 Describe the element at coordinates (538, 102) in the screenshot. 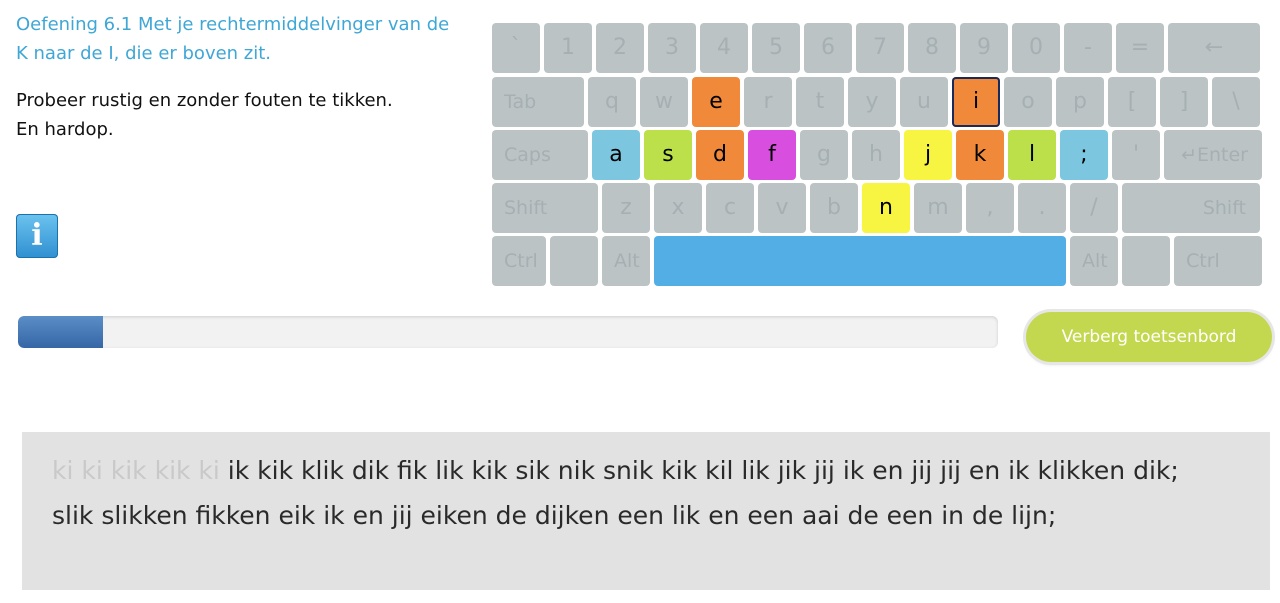

I see `key-tab: Tab` at that location.